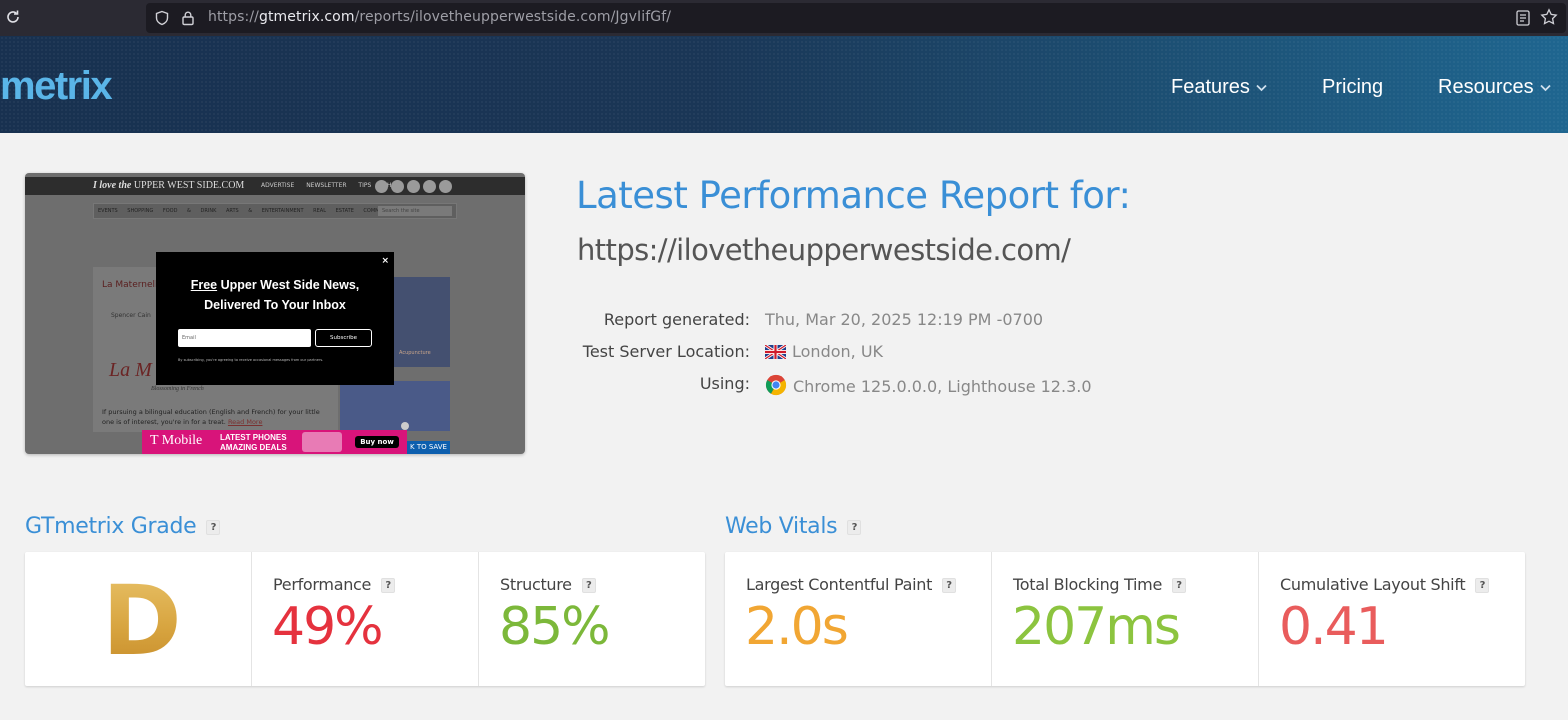  Describe the element at coordinates (1523, 18) in the screenshot. I see `reader-view-icon` at that location.